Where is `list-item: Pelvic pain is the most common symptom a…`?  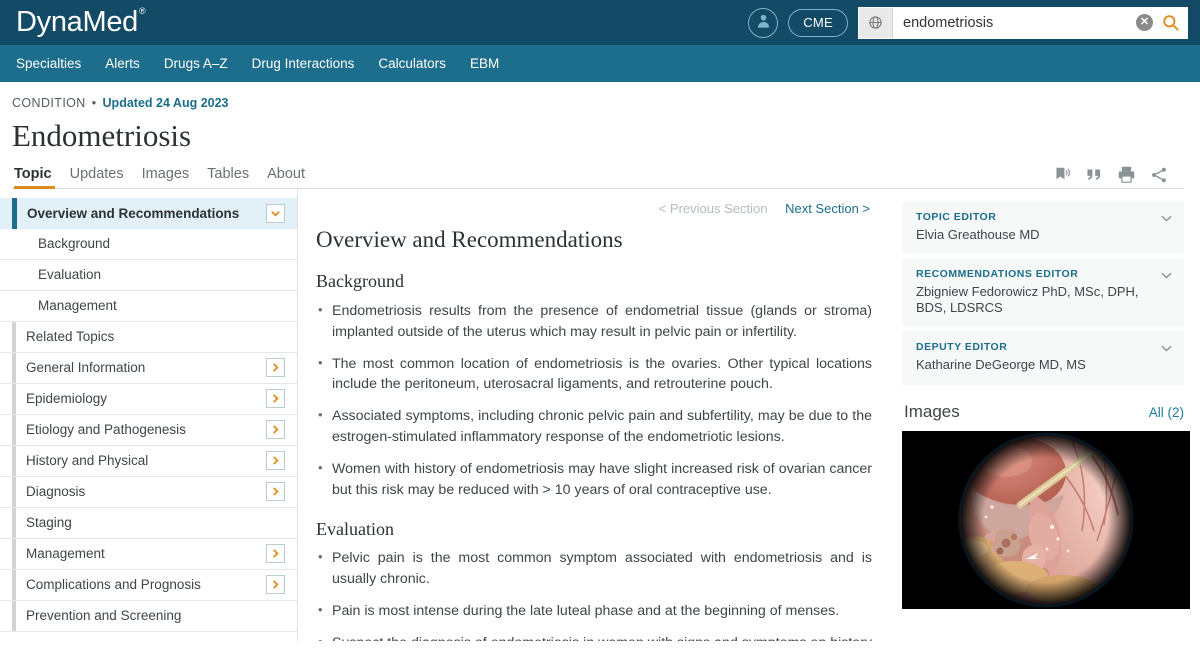 list-item: Pelvic pain is the most common symptom a… is located at coordinates (594, 568).